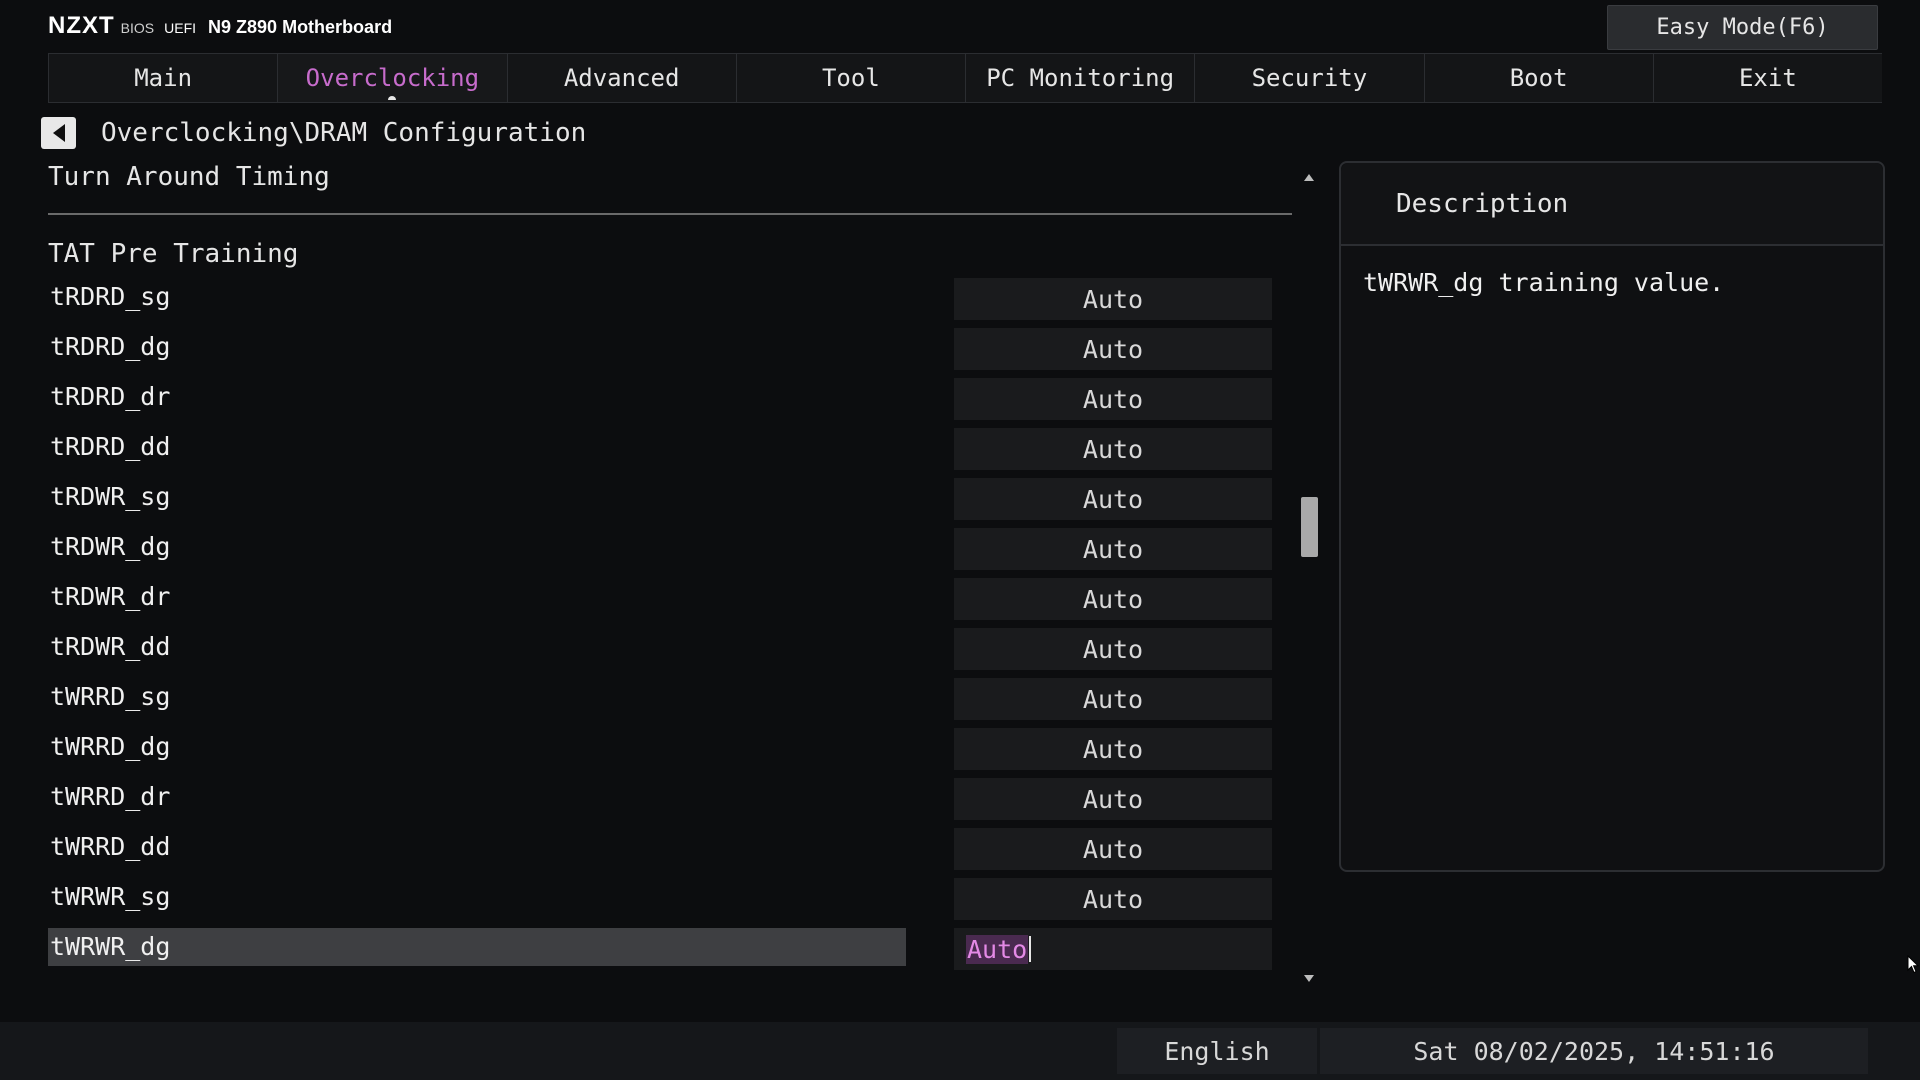 Image resolution: width=1920 pixels, height=1080 pixels. What do you see at coordinates (660, 499) in the screenshot?
I see `setting-row-trdwr-sg: tRDWR_sg Auto` at bounding box center [660, 499].